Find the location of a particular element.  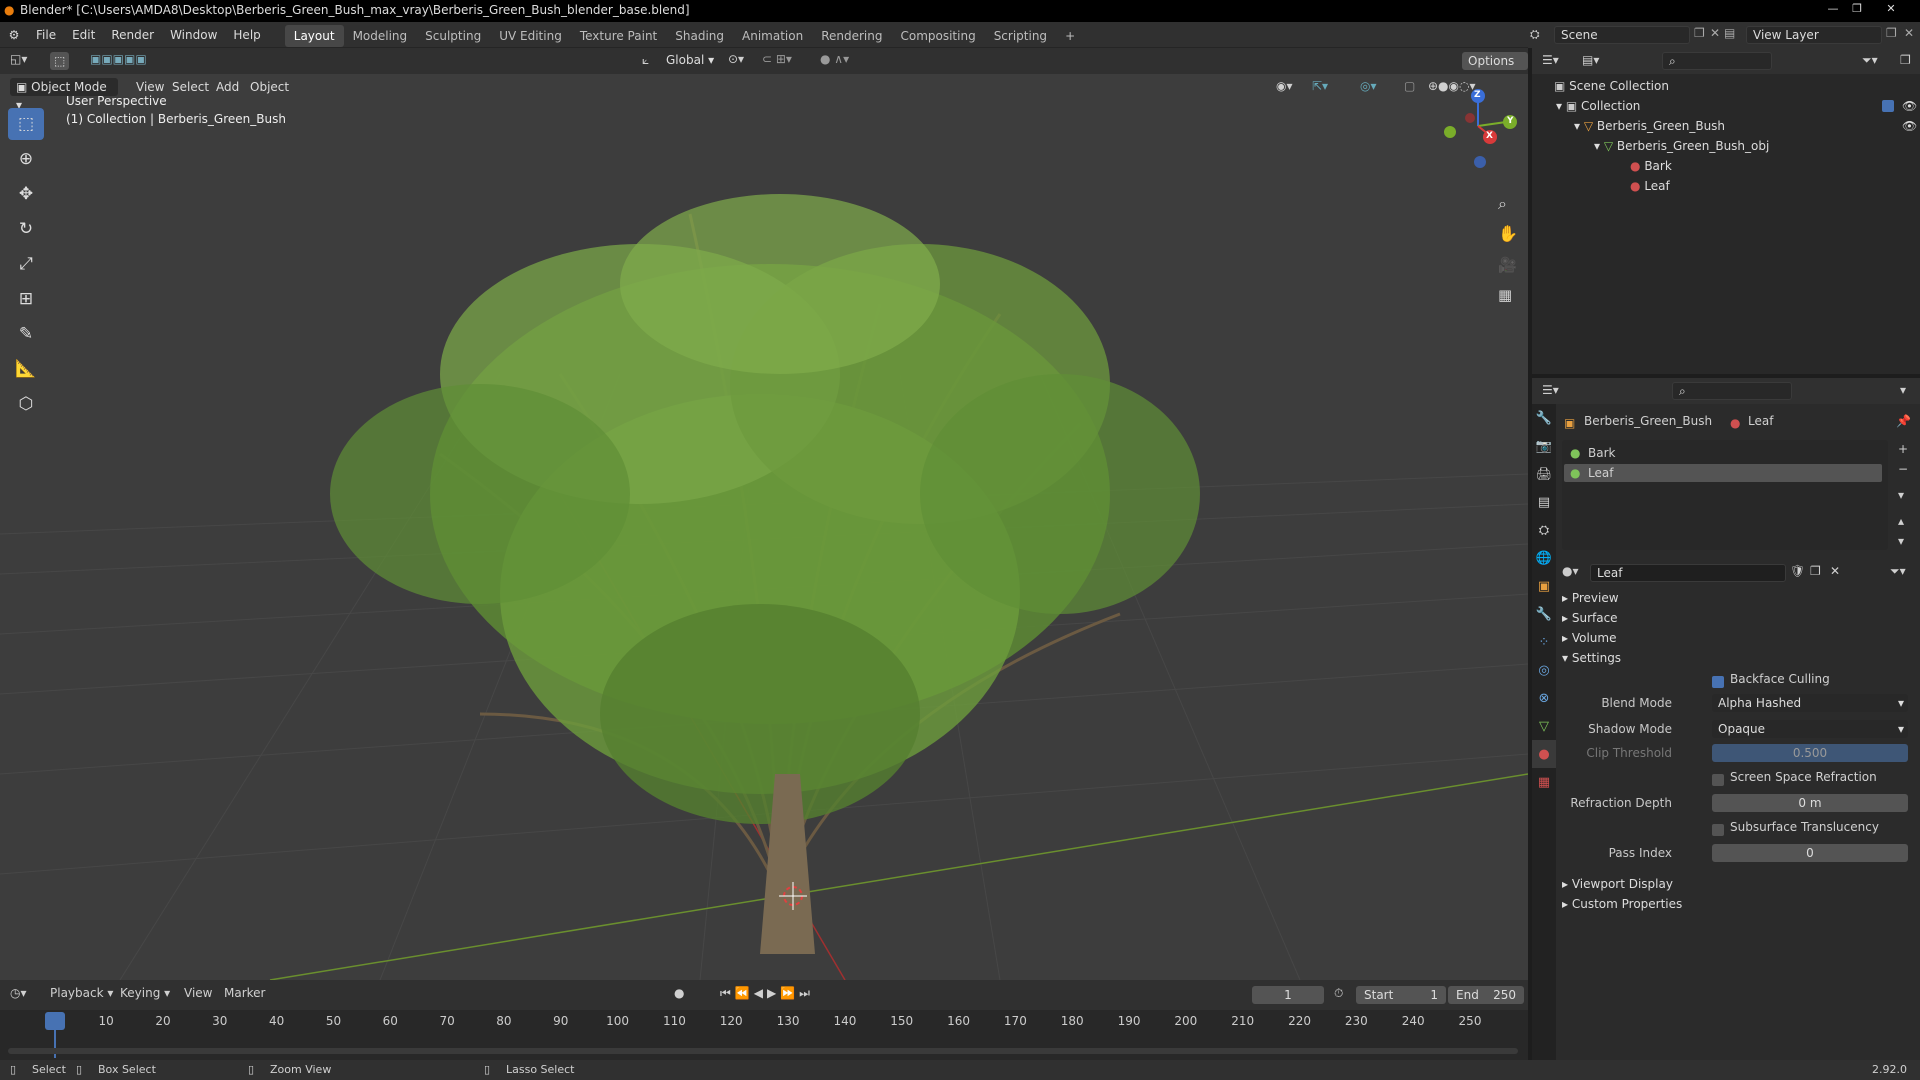

selection-modes-icon: ▣▣▣▣▣ is located at coordinates (118, 59).